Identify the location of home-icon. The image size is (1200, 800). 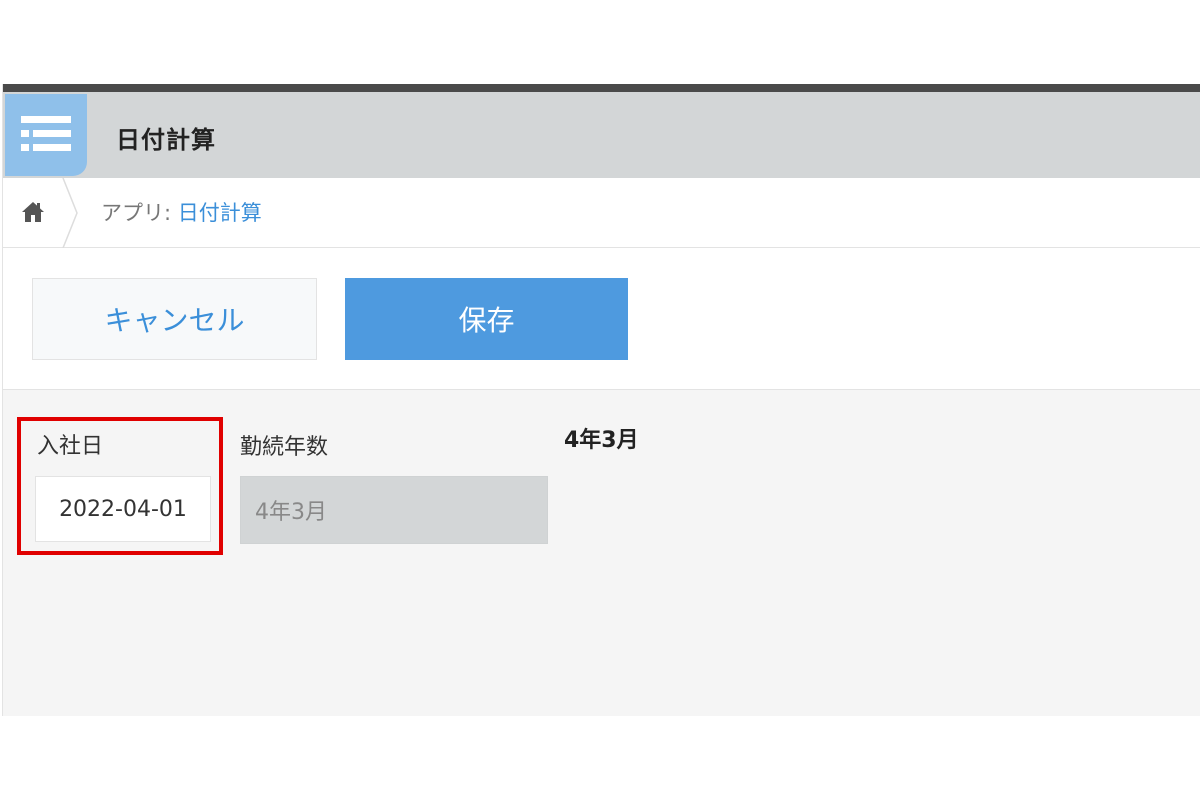
(33, 212).